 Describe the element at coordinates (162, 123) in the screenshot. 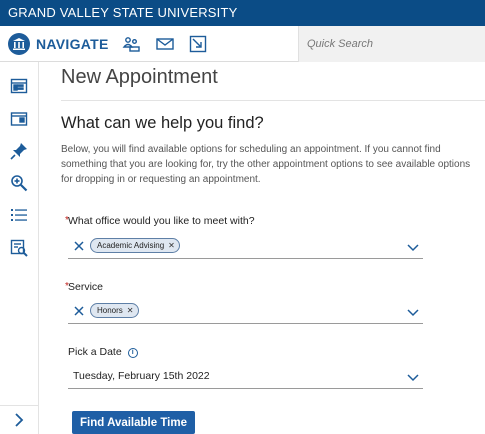

I see `section-title: What can we help you find?` at that location.